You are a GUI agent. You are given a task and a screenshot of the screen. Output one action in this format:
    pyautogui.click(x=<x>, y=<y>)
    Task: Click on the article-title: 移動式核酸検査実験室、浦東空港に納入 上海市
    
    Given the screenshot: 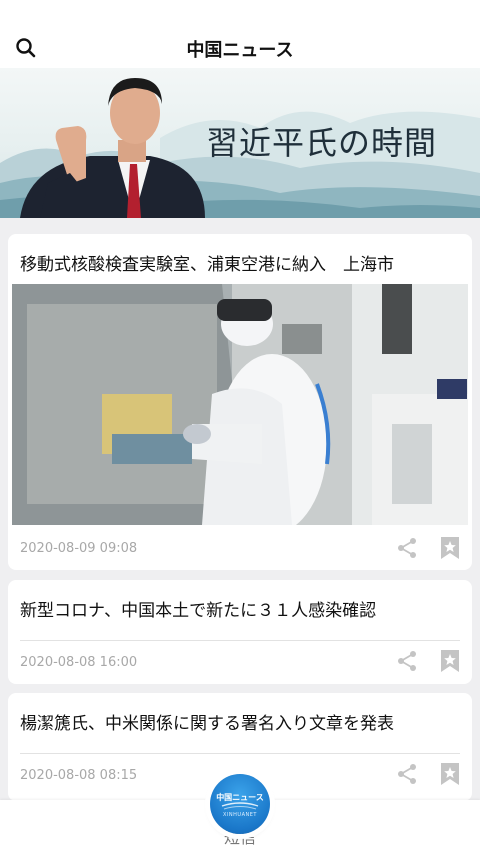 What is the action you would take?
    pyautogui.click(x=207, y=262)
    